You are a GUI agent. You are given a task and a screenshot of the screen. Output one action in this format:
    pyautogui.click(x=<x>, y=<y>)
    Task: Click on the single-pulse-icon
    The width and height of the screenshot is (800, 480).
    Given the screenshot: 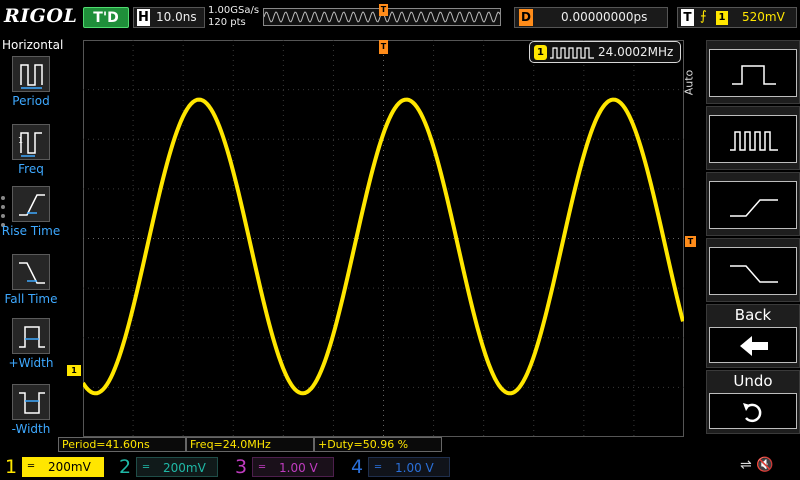 What is the action you would take?
    pyautogui.click(x=753, y=73)
    